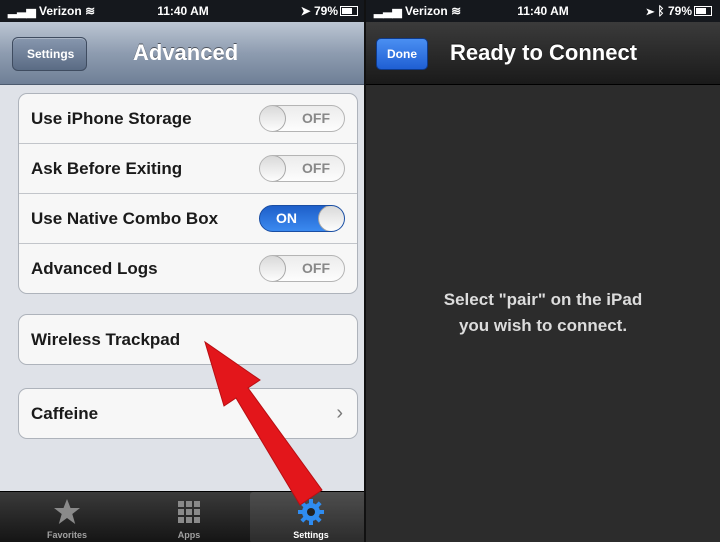 The image size is (720, 542). I want to click on grid-icon, so click(189, 512).